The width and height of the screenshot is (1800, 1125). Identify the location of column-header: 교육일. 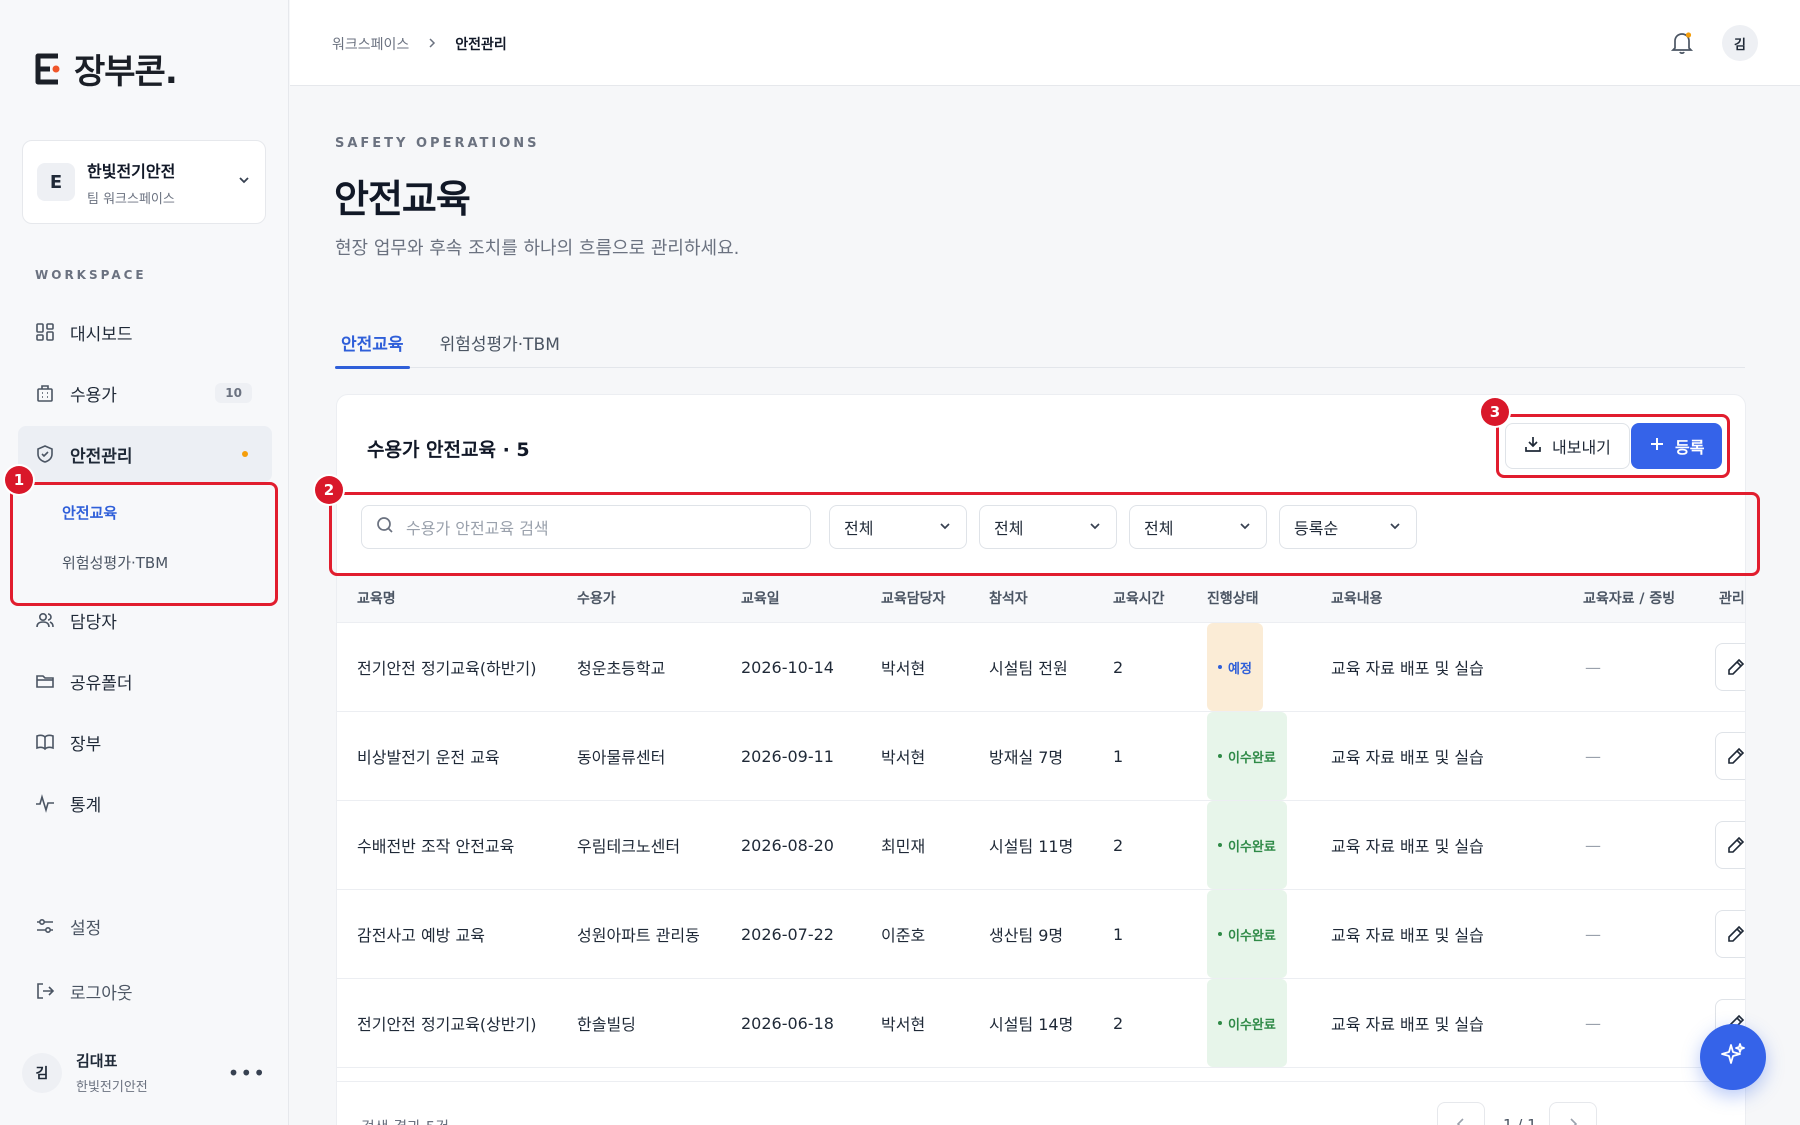
(760, 598).